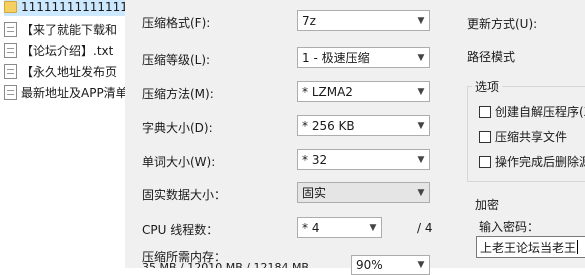  I want to click on file-item: 【论坛介绍】.txt, so click(64, 50).